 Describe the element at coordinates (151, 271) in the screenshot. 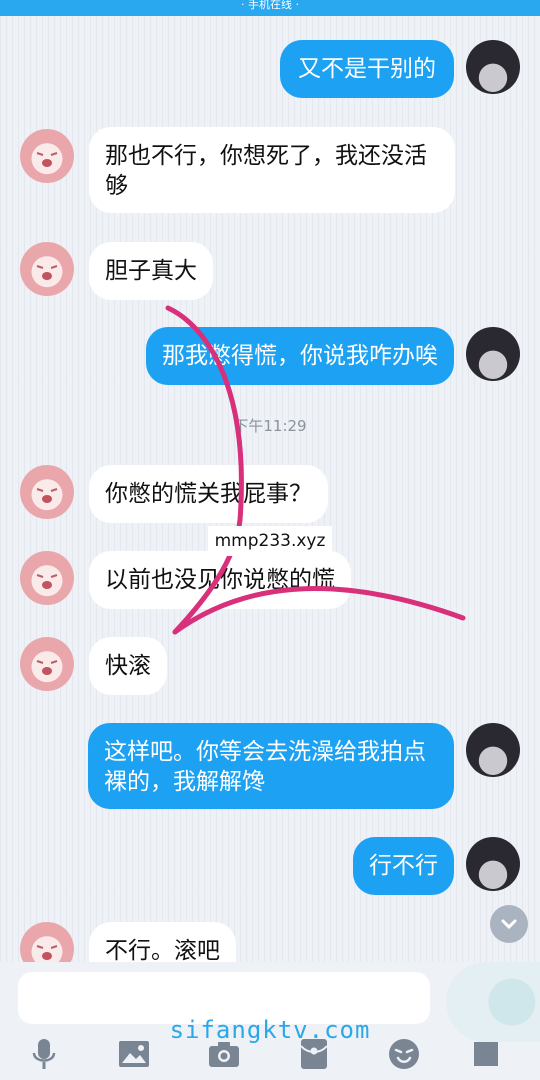

I see `incoming-message-bubble: 胆子真大` at that location.